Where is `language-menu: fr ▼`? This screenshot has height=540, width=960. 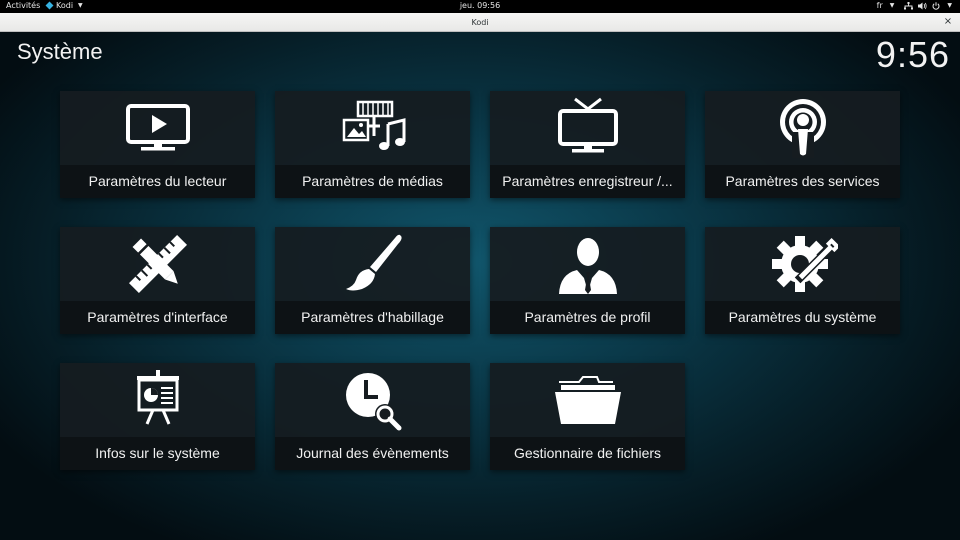
language-menu: fr ▼ is located at coordinates (886, 5).